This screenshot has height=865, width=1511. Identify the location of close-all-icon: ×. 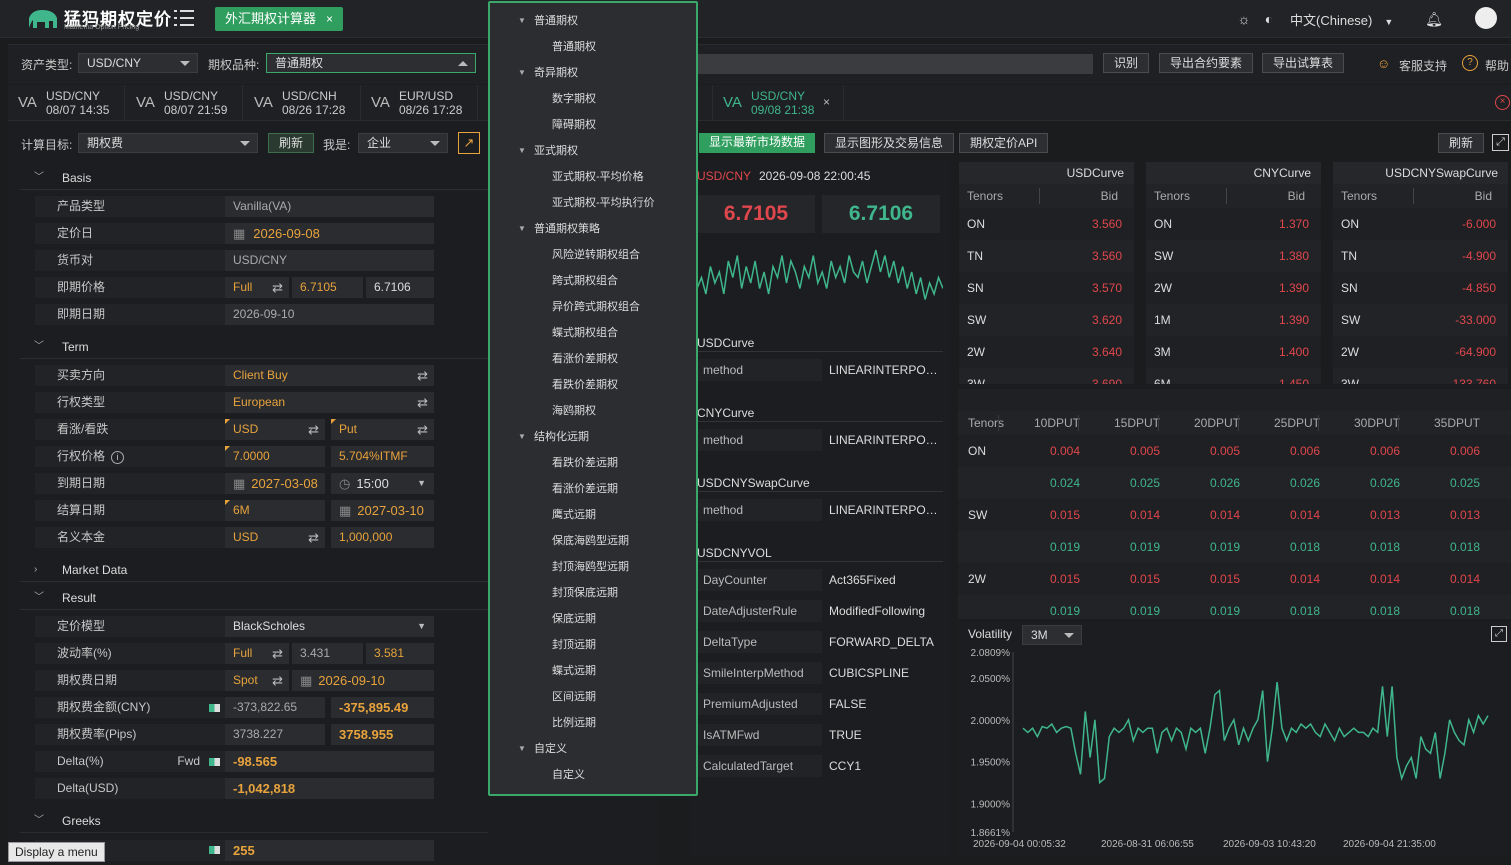
(1502, 102).